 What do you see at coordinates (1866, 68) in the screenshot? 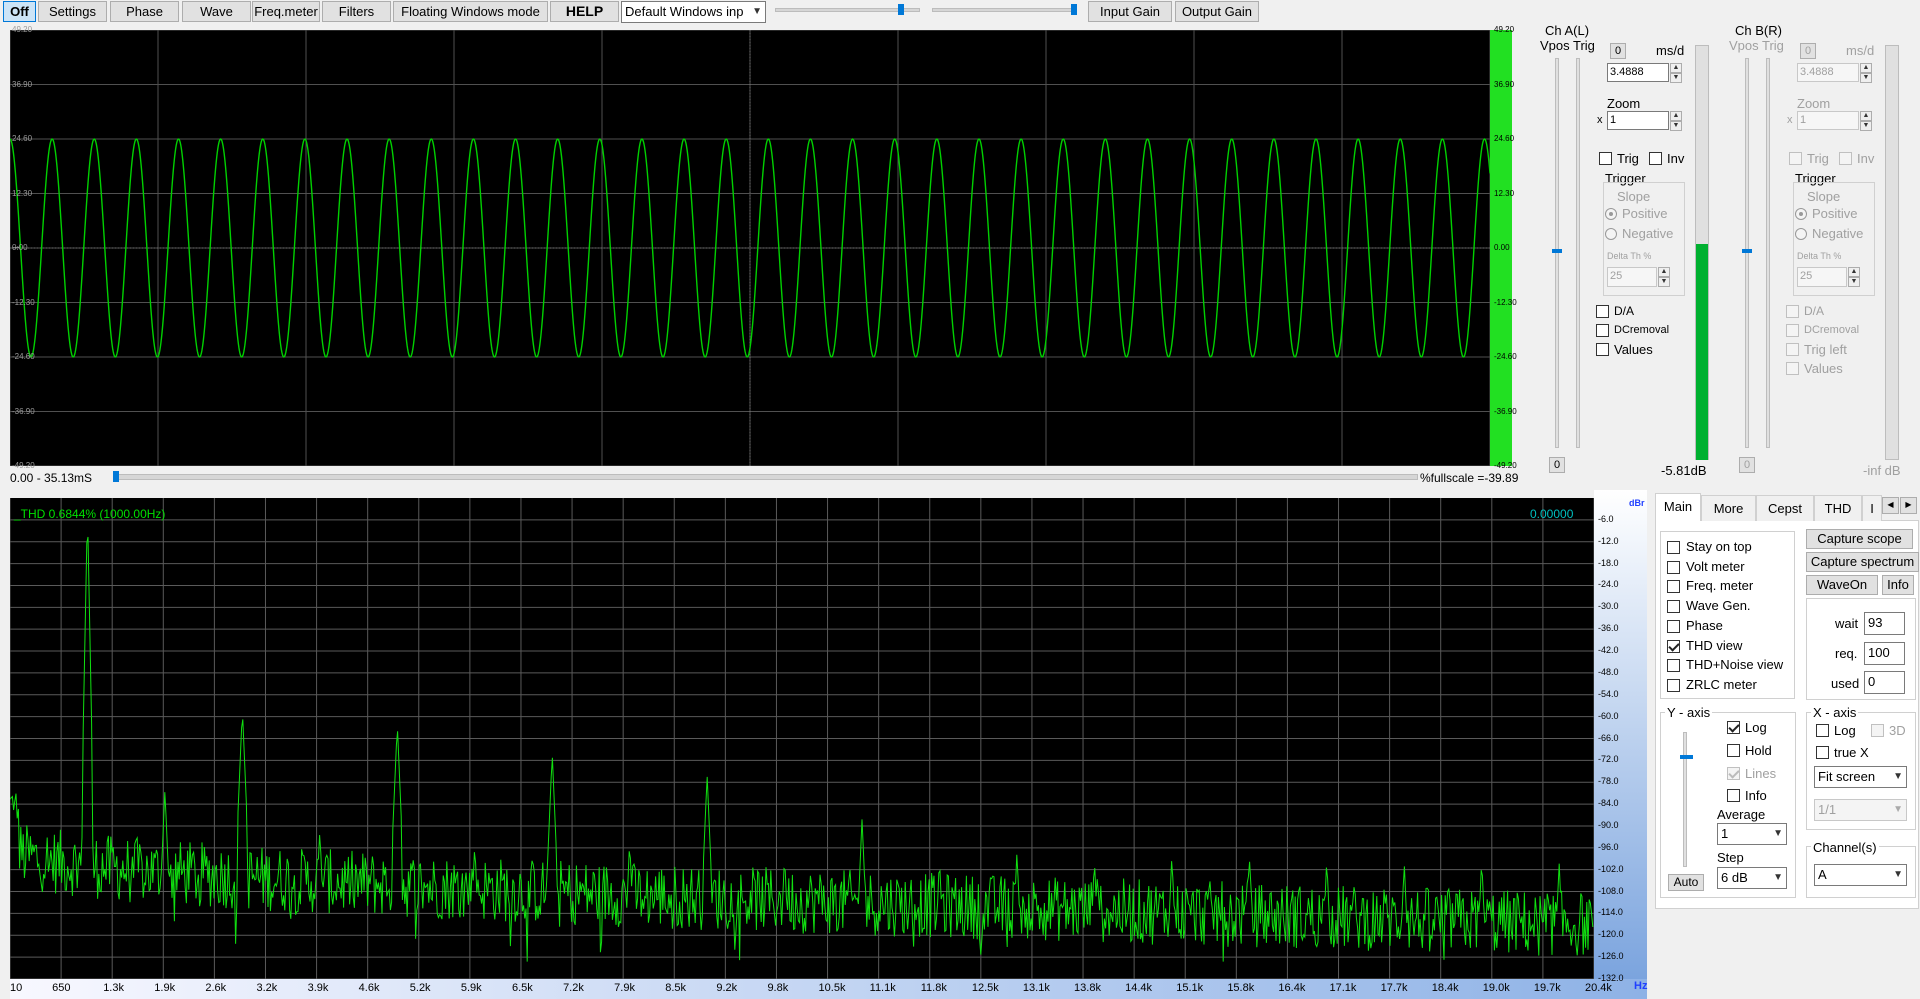
I see `ch-b-ms-up: ▲` at bounding box center [1866, 68].